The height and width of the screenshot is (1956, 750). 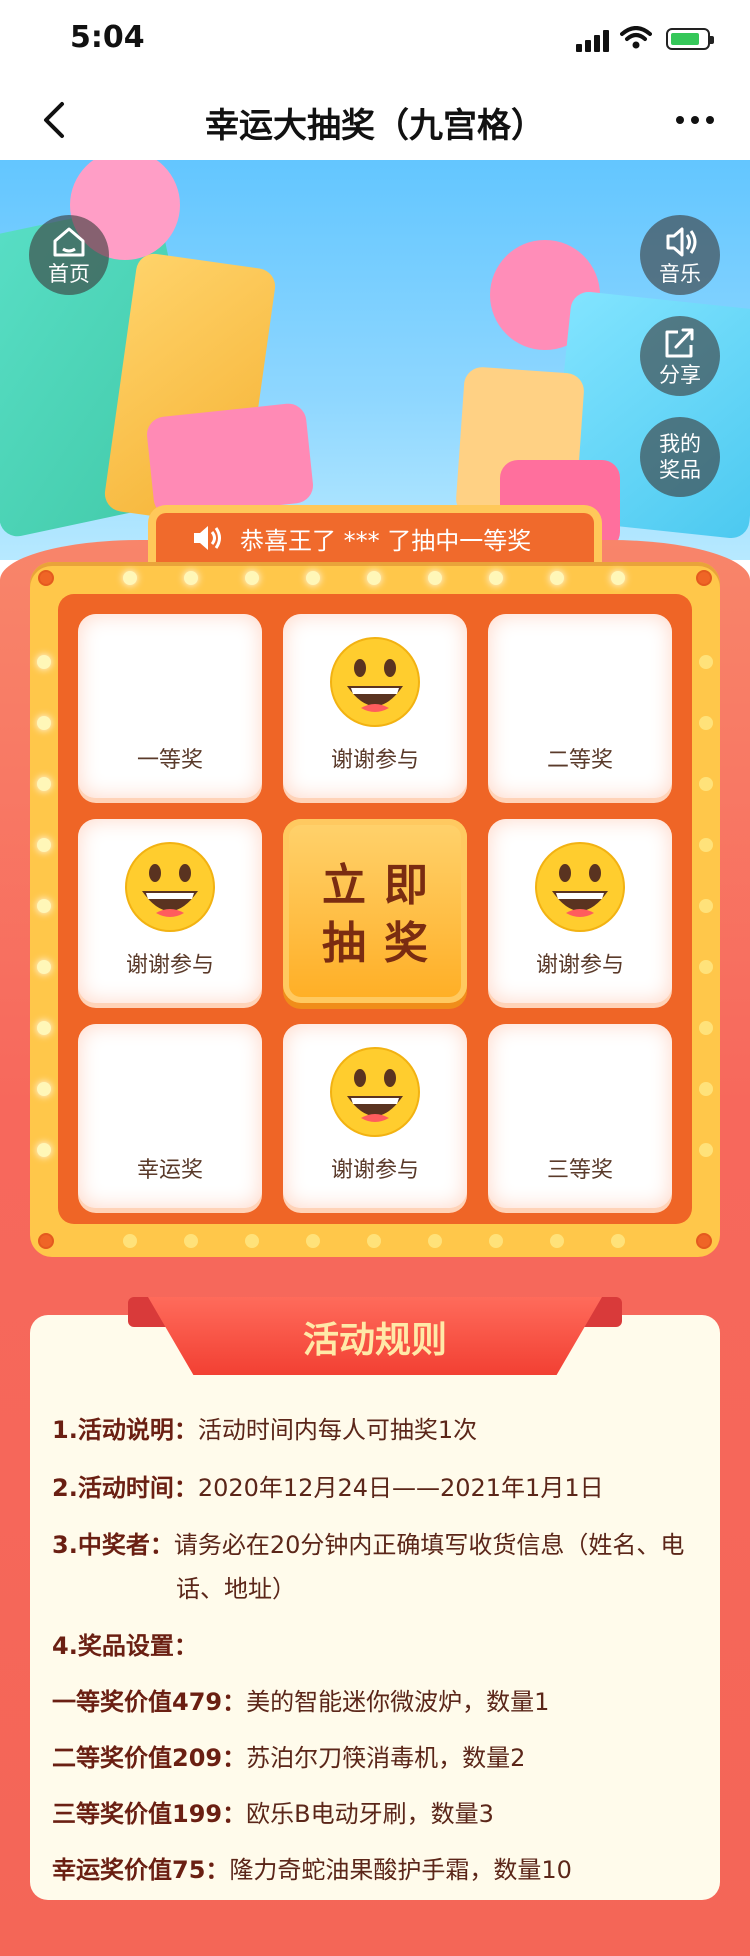 I want to click on my-prizes-button: 我的 奖品, so click(x=680, y=457).